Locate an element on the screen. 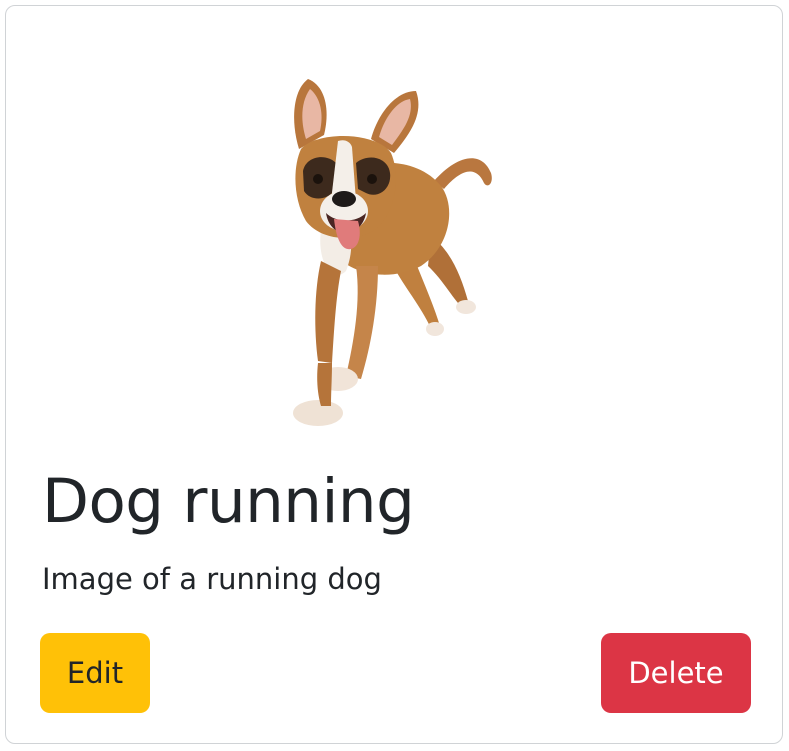 Image resolution: width=789 pixels, height=751 pixels. edit-button: Edit is located at coordinates (95, 673).